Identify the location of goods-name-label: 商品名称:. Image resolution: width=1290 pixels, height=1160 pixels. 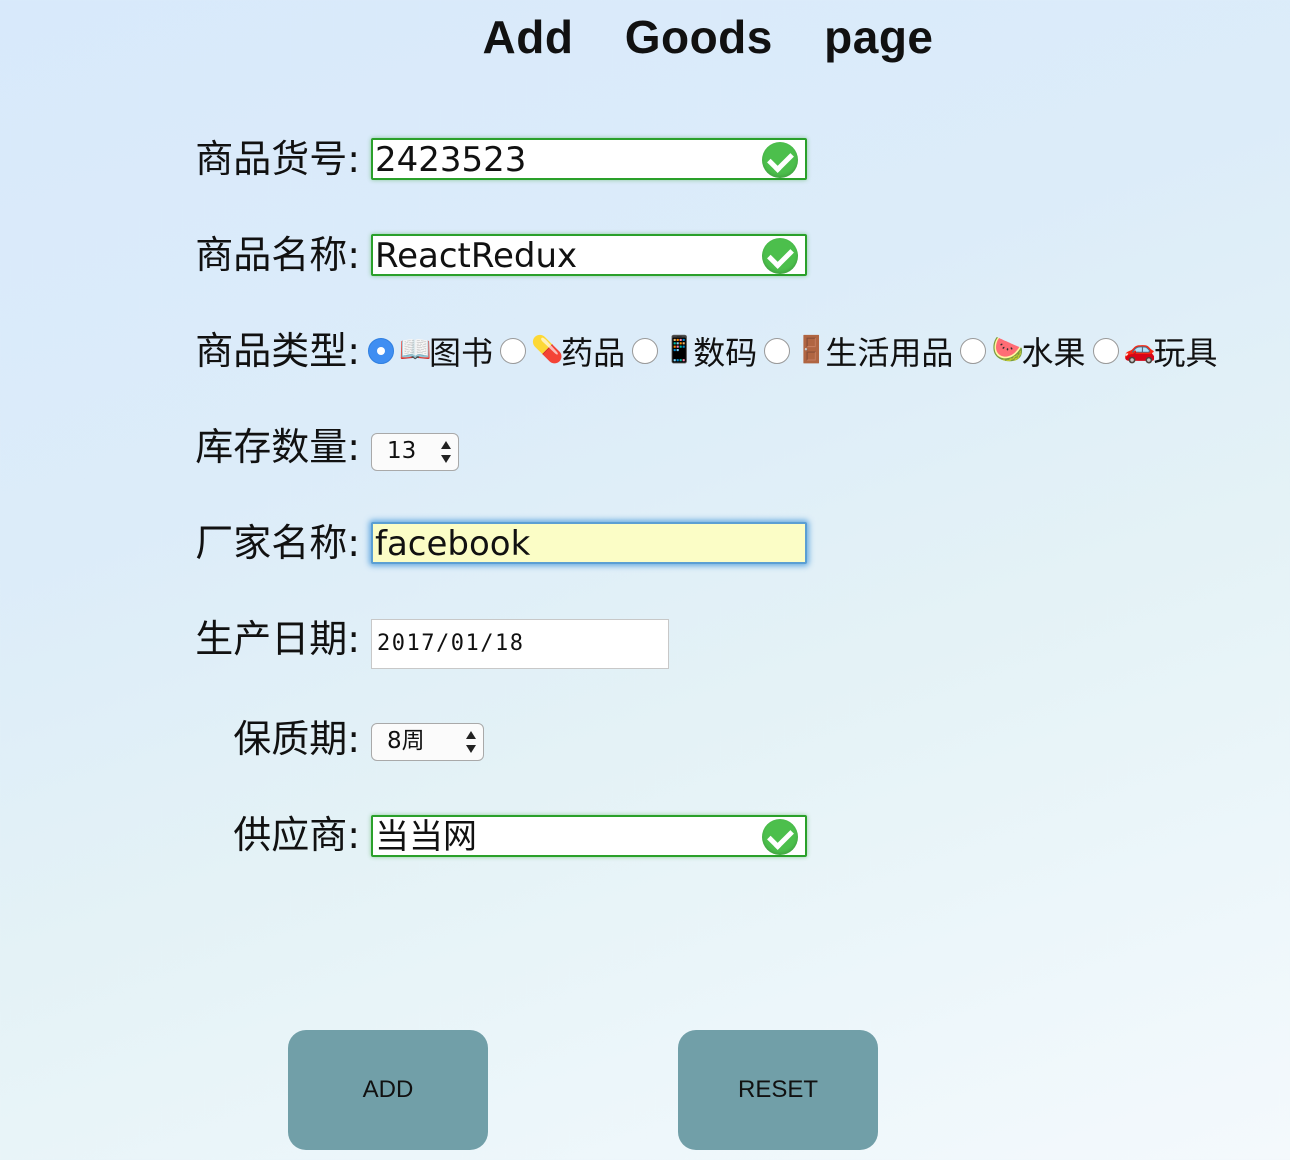
(277, 255).